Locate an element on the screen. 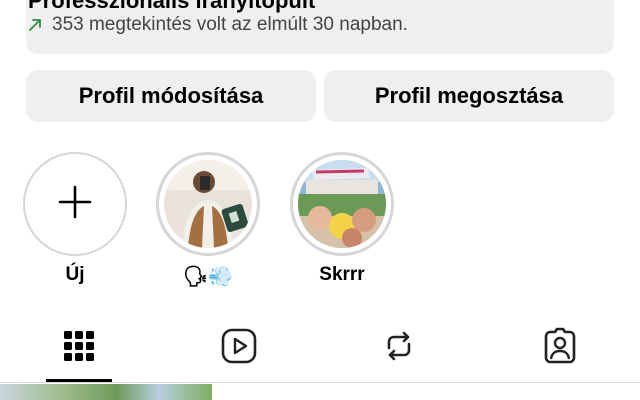 The height and width of the screenshot is (400, 640). tagged-person-icon is located at coordinates (560, 348).